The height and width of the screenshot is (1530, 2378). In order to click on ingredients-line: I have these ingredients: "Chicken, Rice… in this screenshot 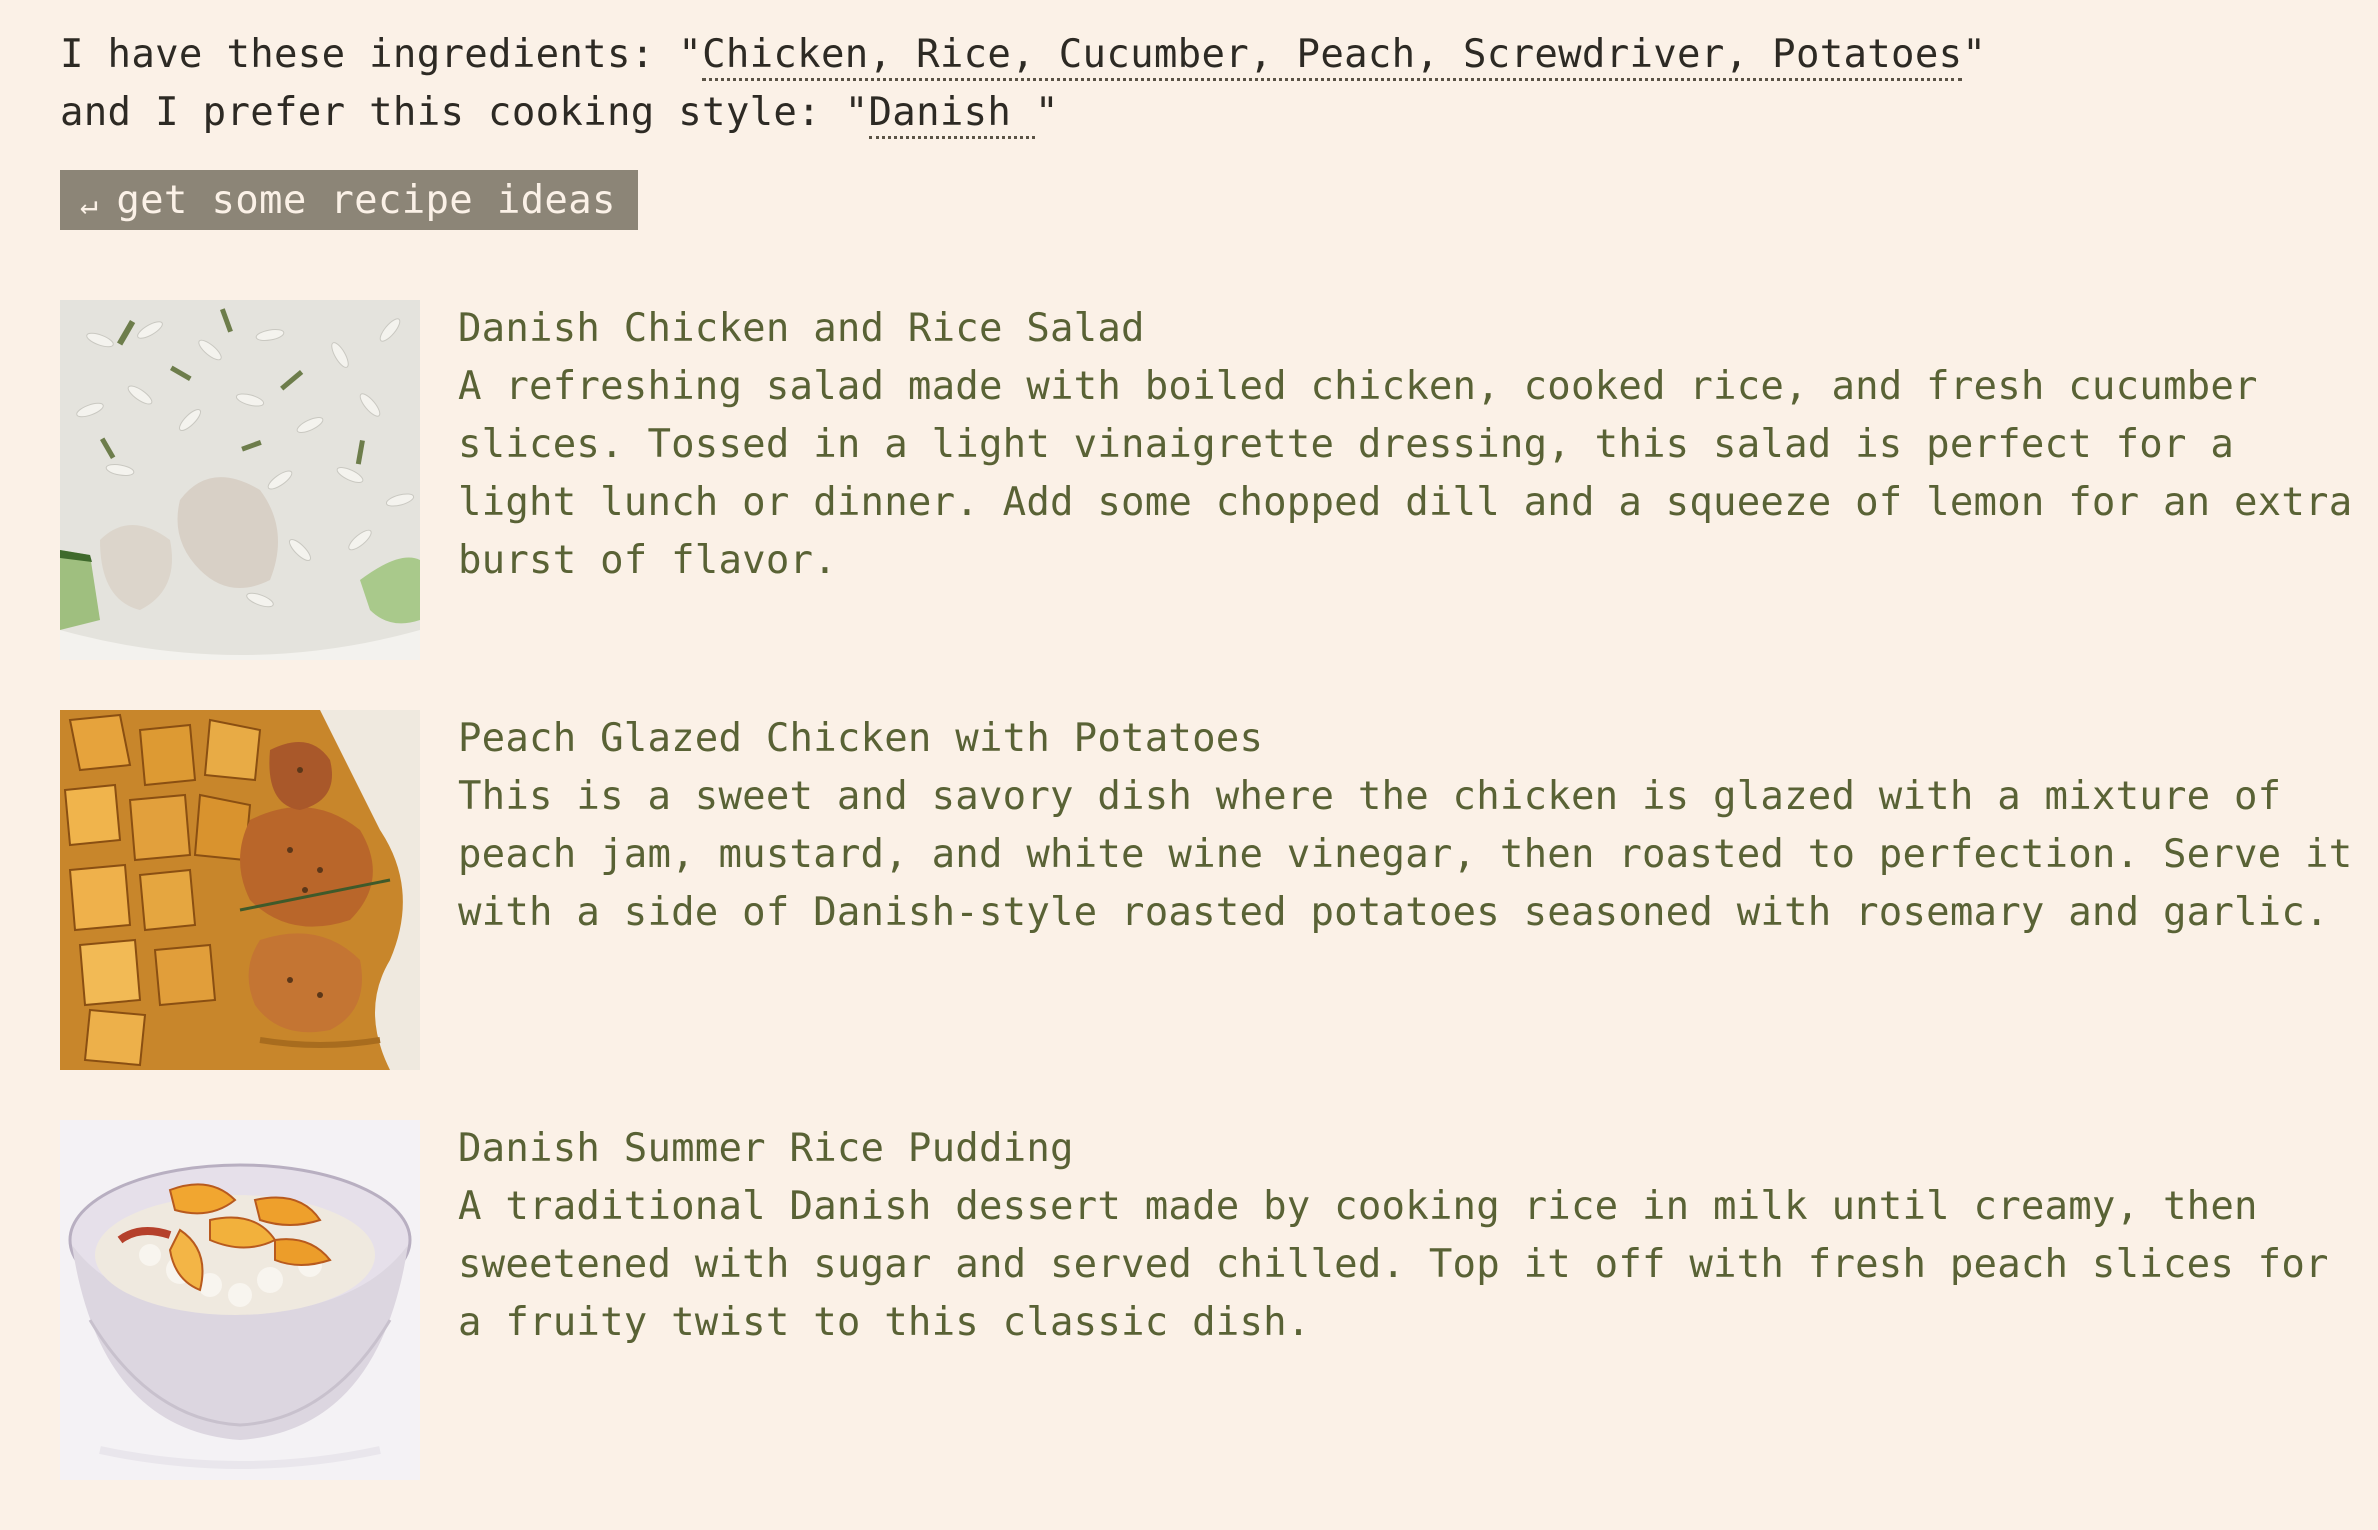, I will do `click(1210, 55)`.